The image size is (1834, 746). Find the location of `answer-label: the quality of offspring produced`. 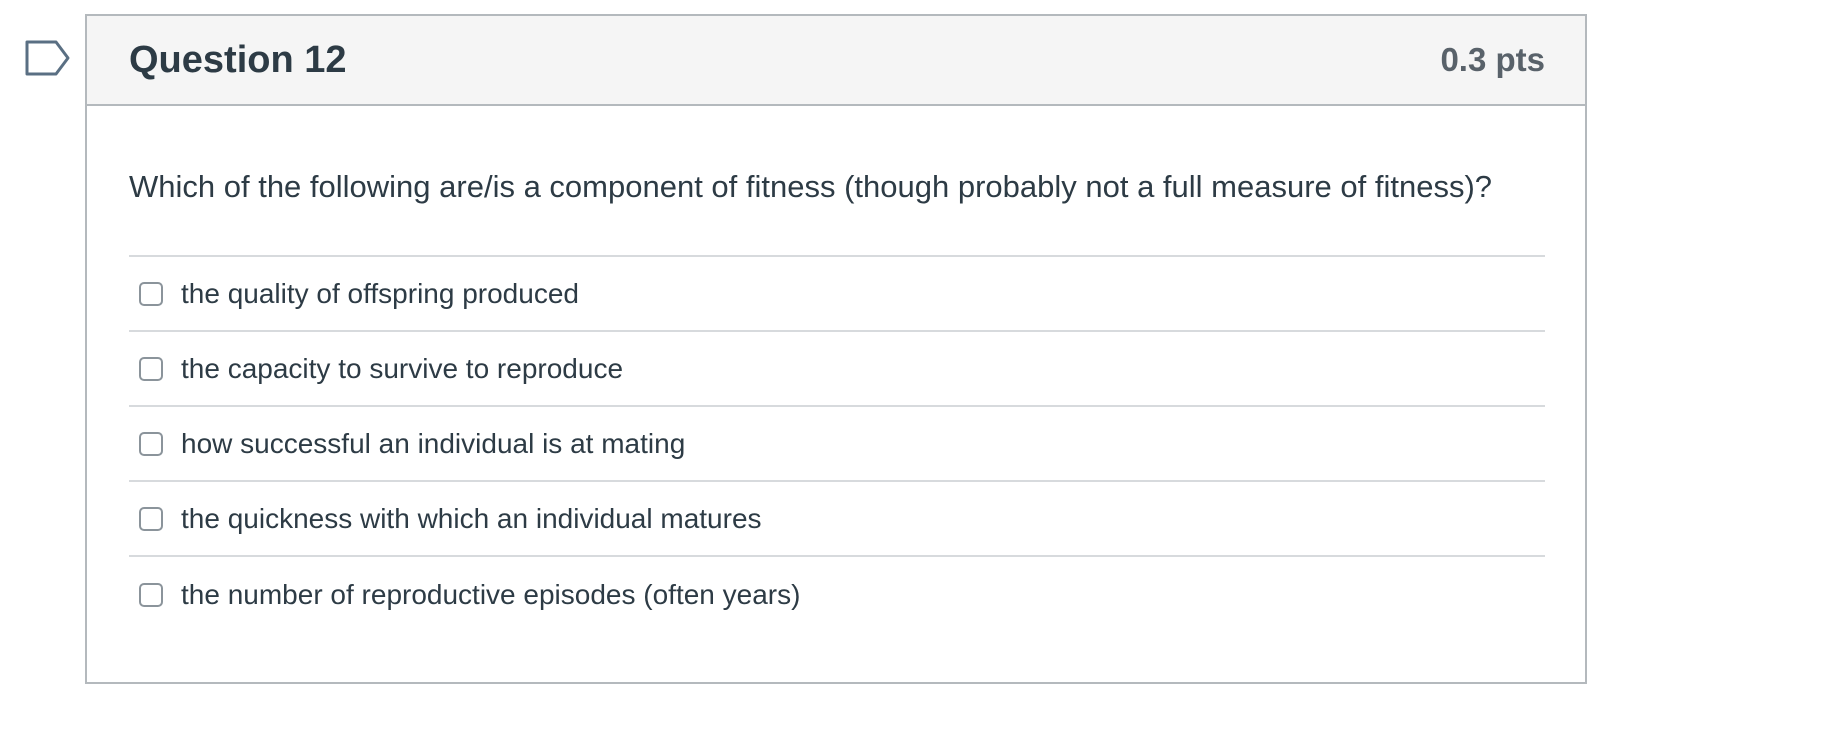

answer-label: the quality of offspring produced is located at coordinates (380, 293).